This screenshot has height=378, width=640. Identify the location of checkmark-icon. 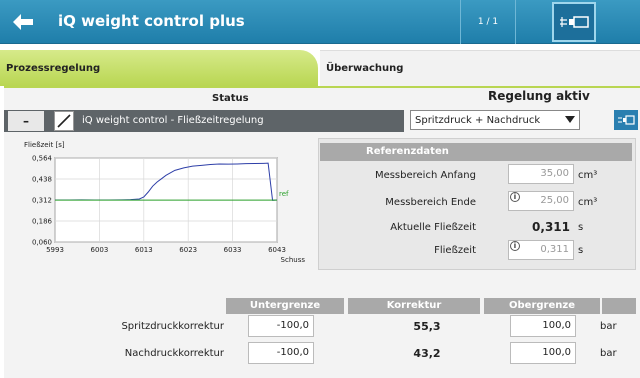
(64, 121).